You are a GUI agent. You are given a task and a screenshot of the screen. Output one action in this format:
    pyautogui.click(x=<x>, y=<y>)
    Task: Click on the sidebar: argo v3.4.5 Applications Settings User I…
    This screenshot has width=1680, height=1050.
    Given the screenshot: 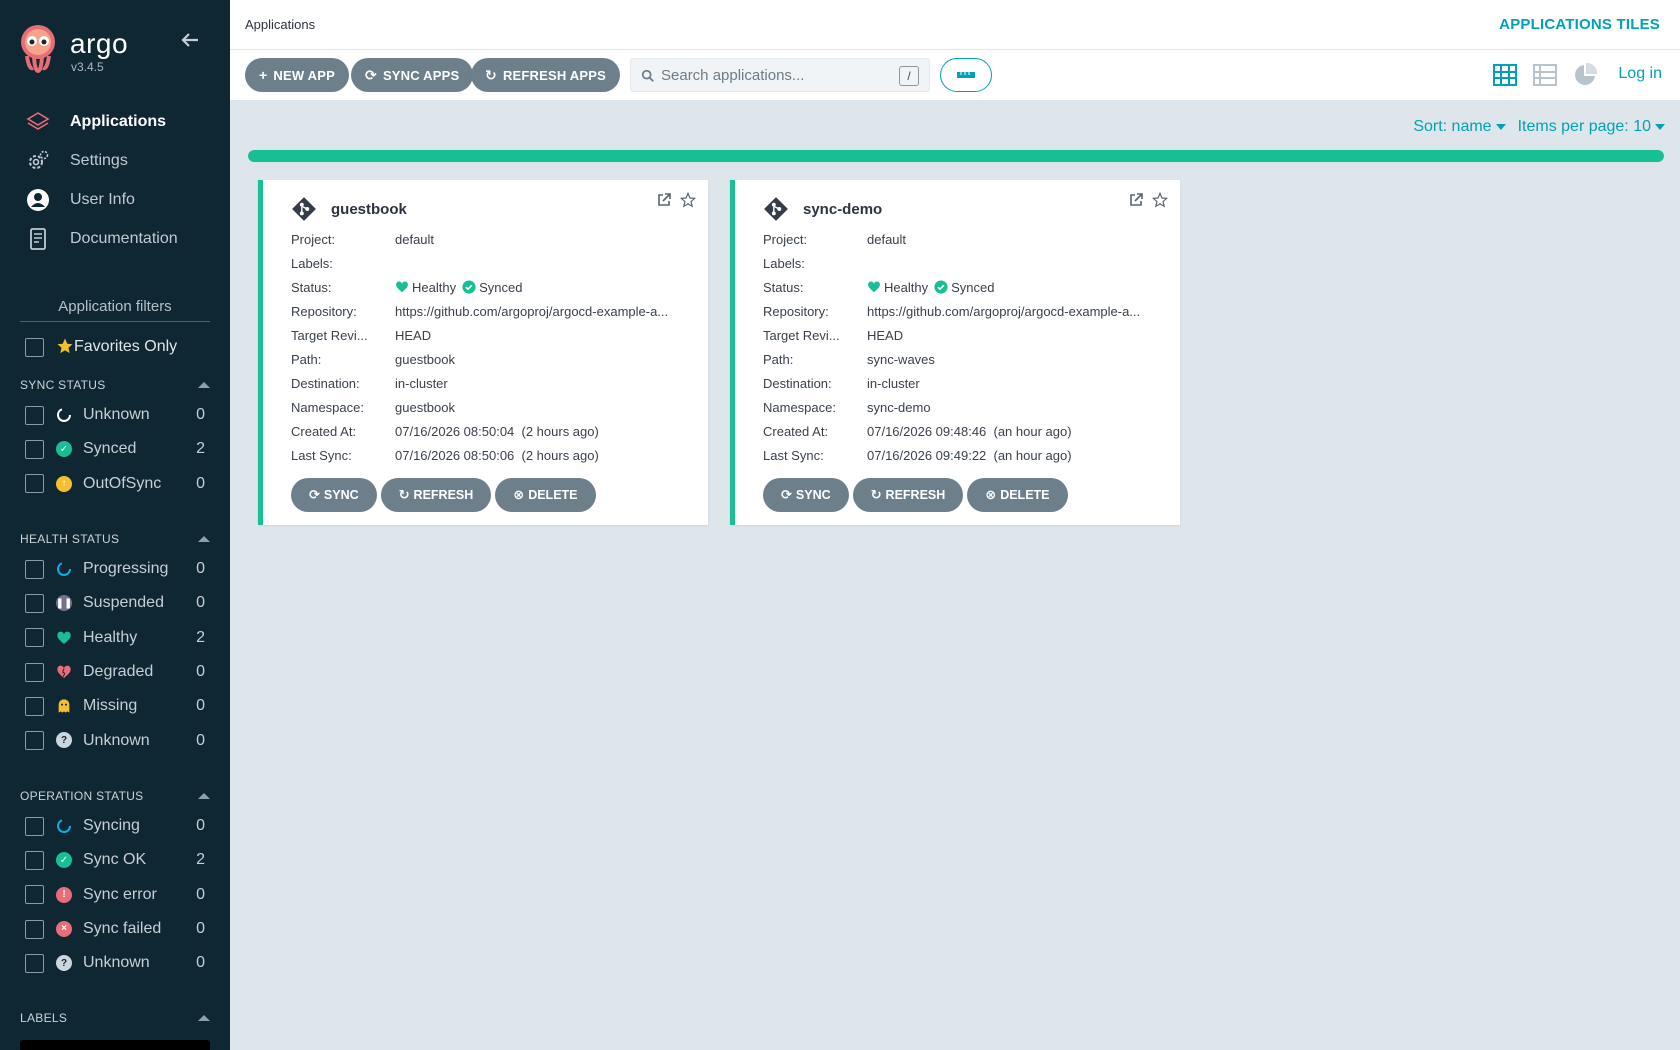 What is the action you would take?
    pyautogui.click(x=115, y=525)
    